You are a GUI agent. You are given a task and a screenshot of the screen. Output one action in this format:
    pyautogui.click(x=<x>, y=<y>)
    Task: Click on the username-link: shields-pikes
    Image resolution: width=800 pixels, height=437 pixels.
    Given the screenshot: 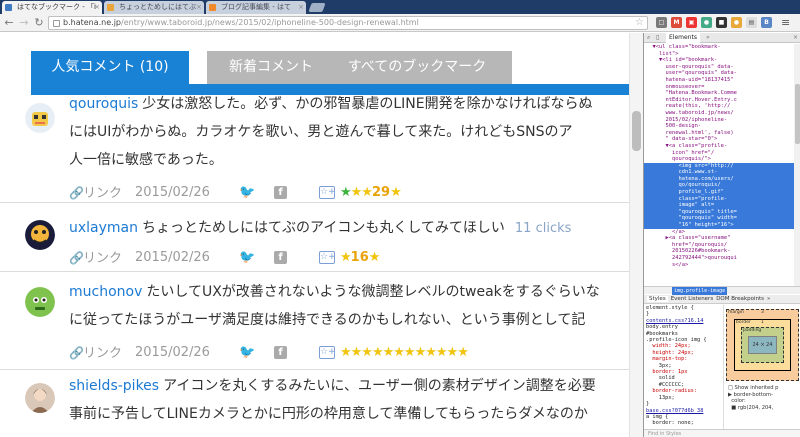 What is the action you would take?
    pyautogui.click(x=114, y=386)
    